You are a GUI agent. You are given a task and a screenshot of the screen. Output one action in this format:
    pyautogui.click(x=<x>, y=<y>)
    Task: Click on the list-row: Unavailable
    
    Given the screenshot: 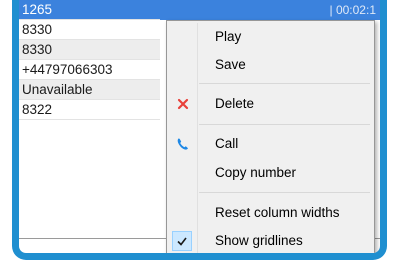 What is the action you would take?
    pyautogui.click(x=89, y=90)
    